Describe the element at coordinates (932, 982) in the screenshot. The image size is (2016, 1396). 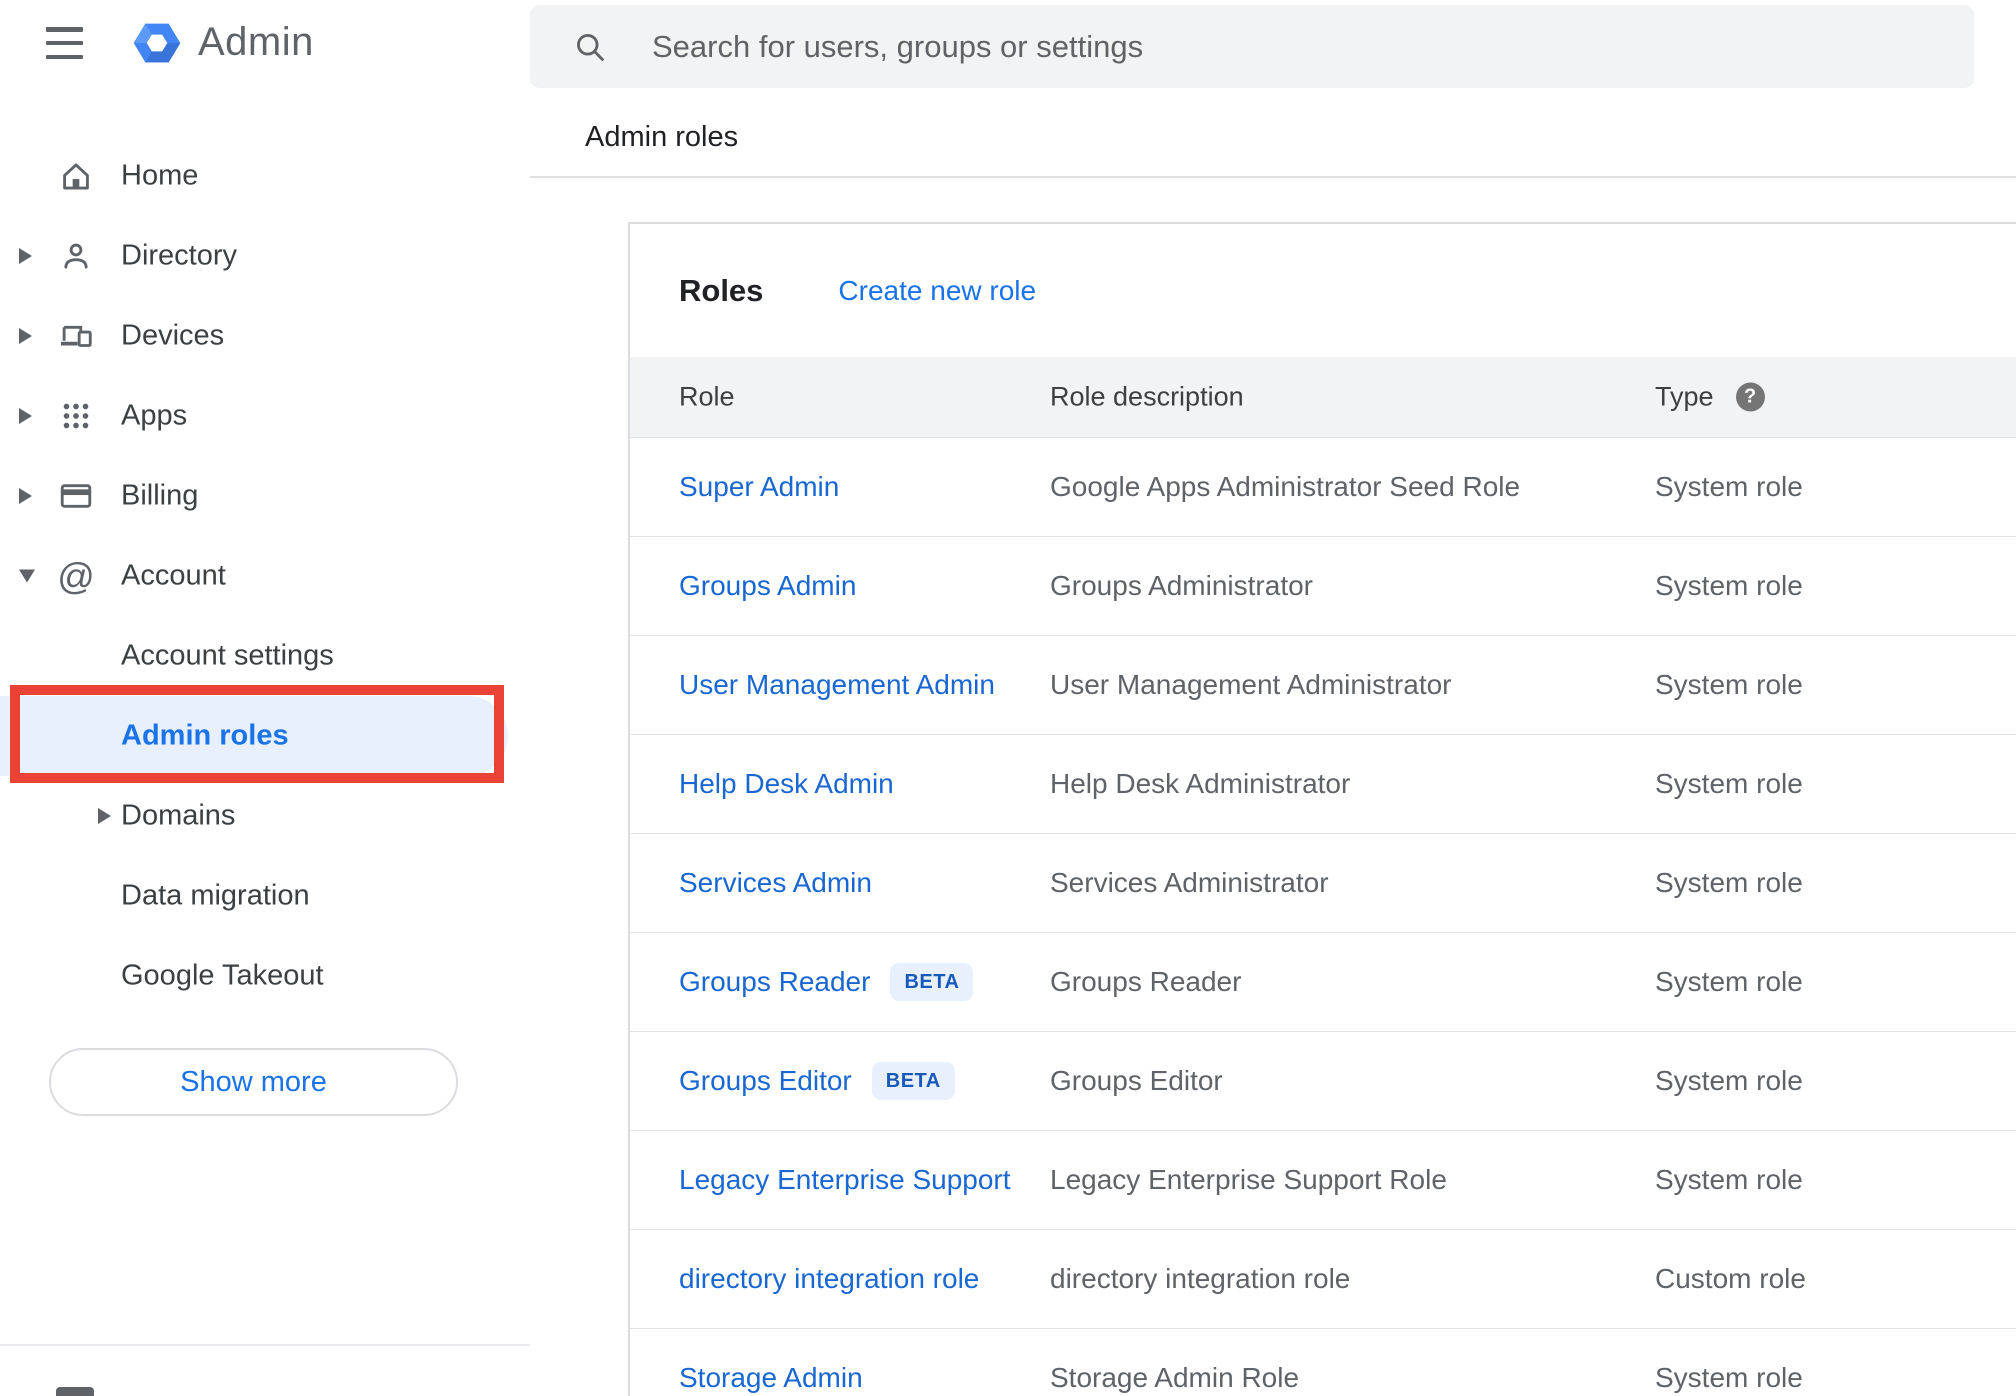
I see `beta-badge: BETA` at that location.